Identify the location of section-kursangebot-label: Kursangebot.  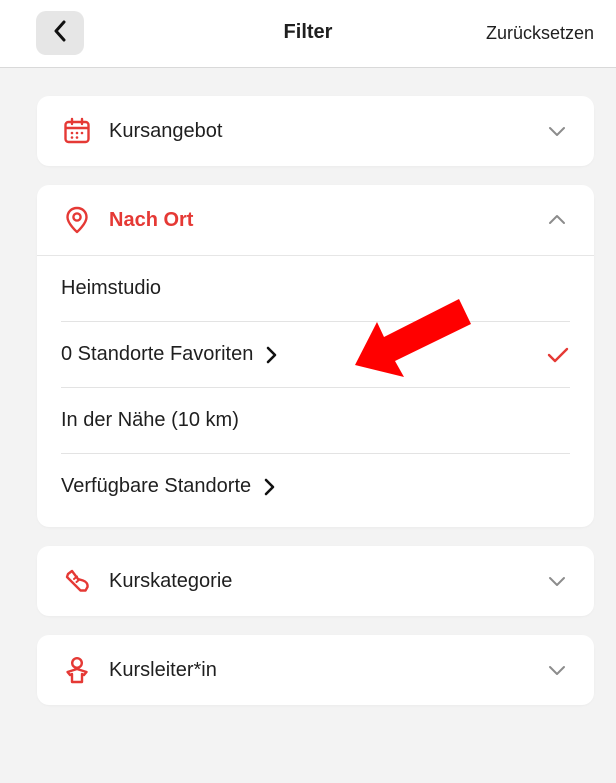
(166, 130).